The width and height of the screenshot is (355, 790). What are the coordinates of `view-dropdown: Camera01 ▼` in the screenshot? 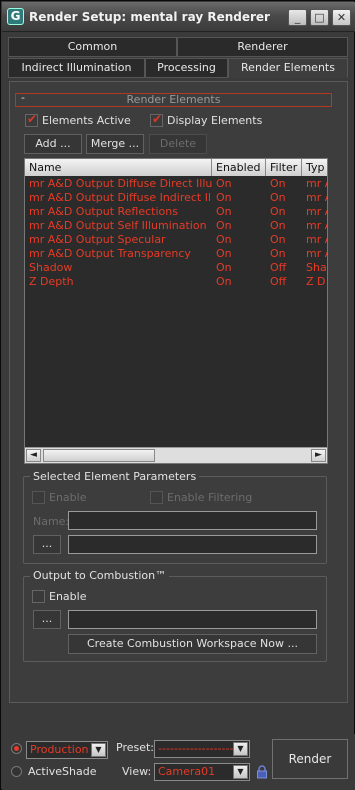 It's located at (202, 772).